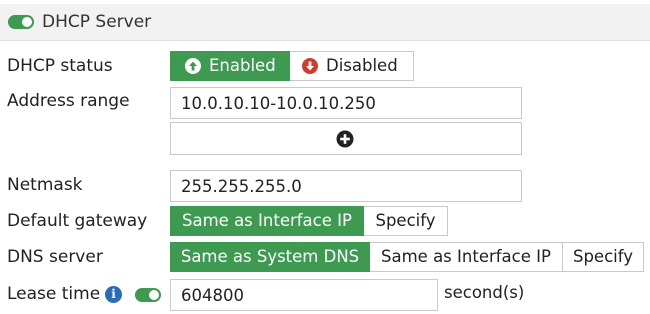  Describe the element at coordinates (55, 257) in the screenshot. I see `dns-server-label: DNS server` at that location.